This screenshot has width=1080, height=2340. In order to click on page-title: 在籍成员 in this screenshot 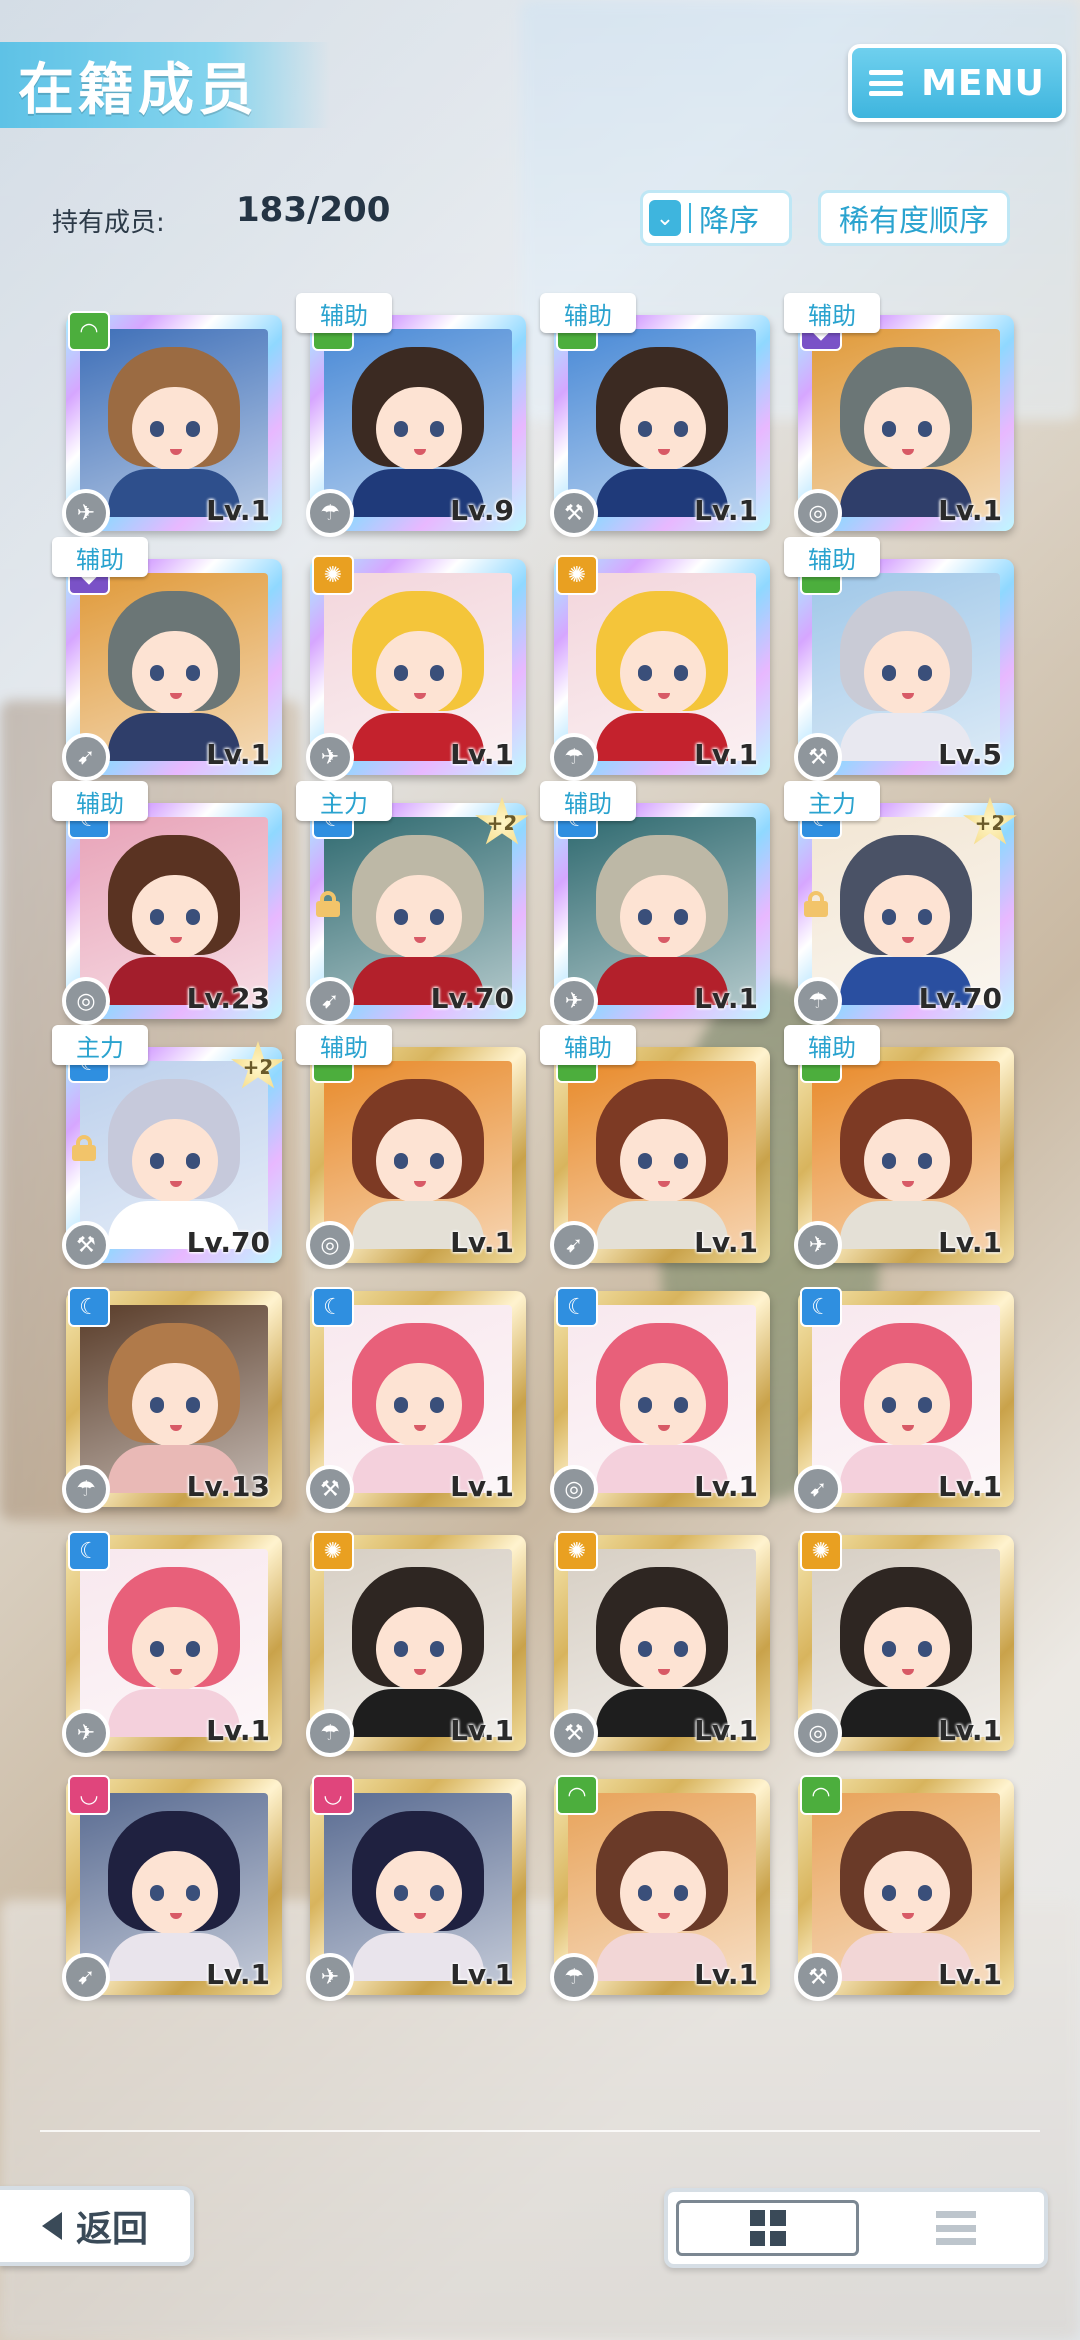, I will do `click(138, 90)`.